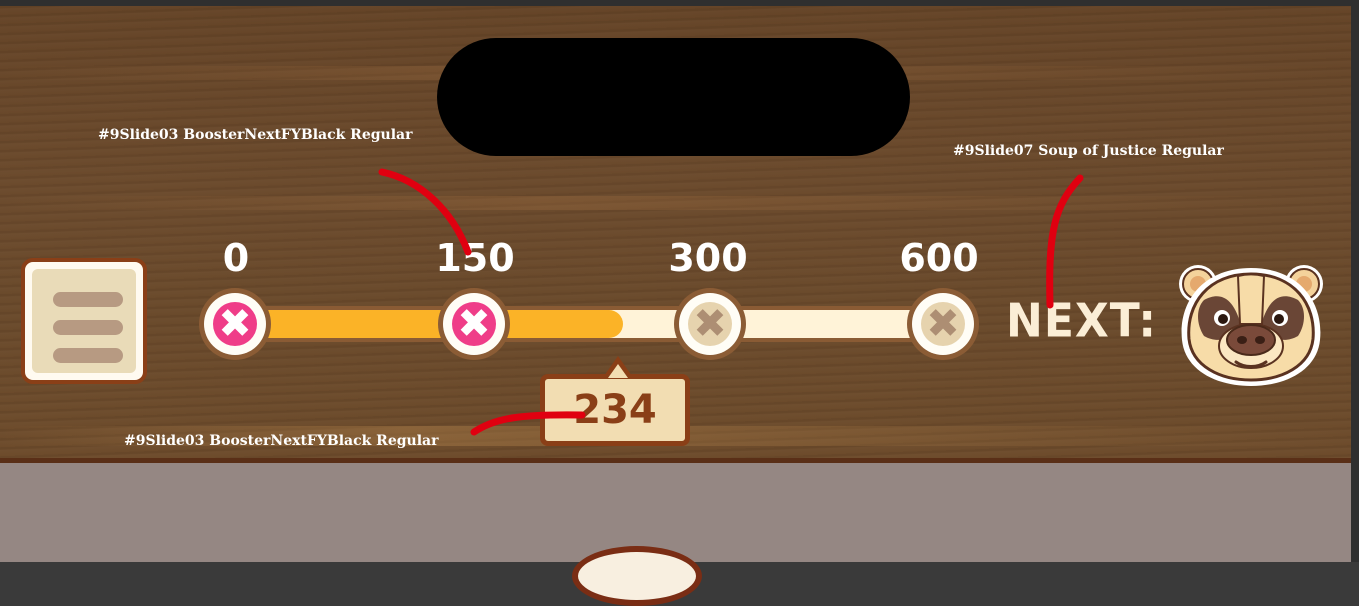  I want to click on milestone-label-300: 300, so click(708, 258).